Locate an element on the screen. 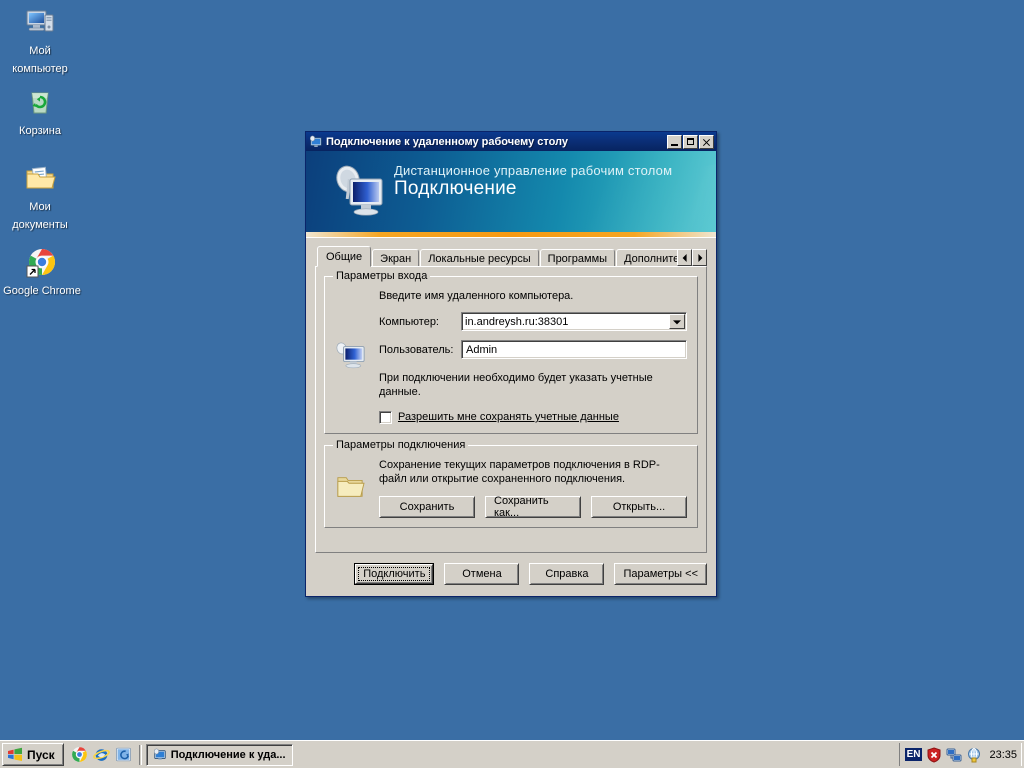  start-button-label: Пуск is located at coordinates (41, 754).